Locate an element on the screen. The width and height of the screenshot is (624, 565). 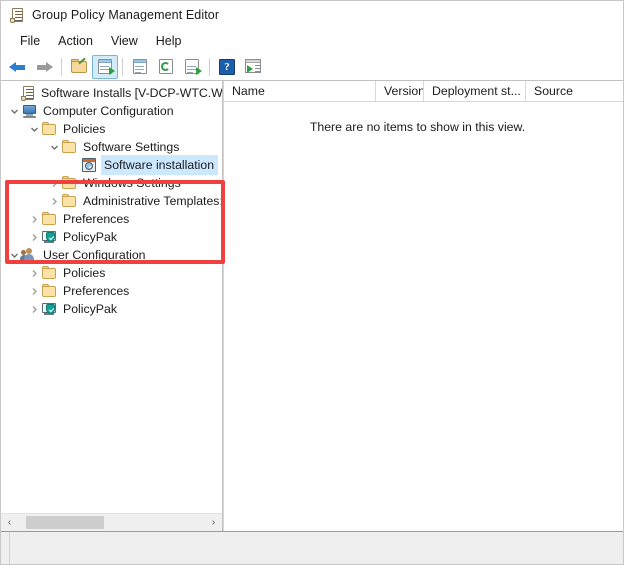
folder-up-icon is located at coordinates (79, 65).